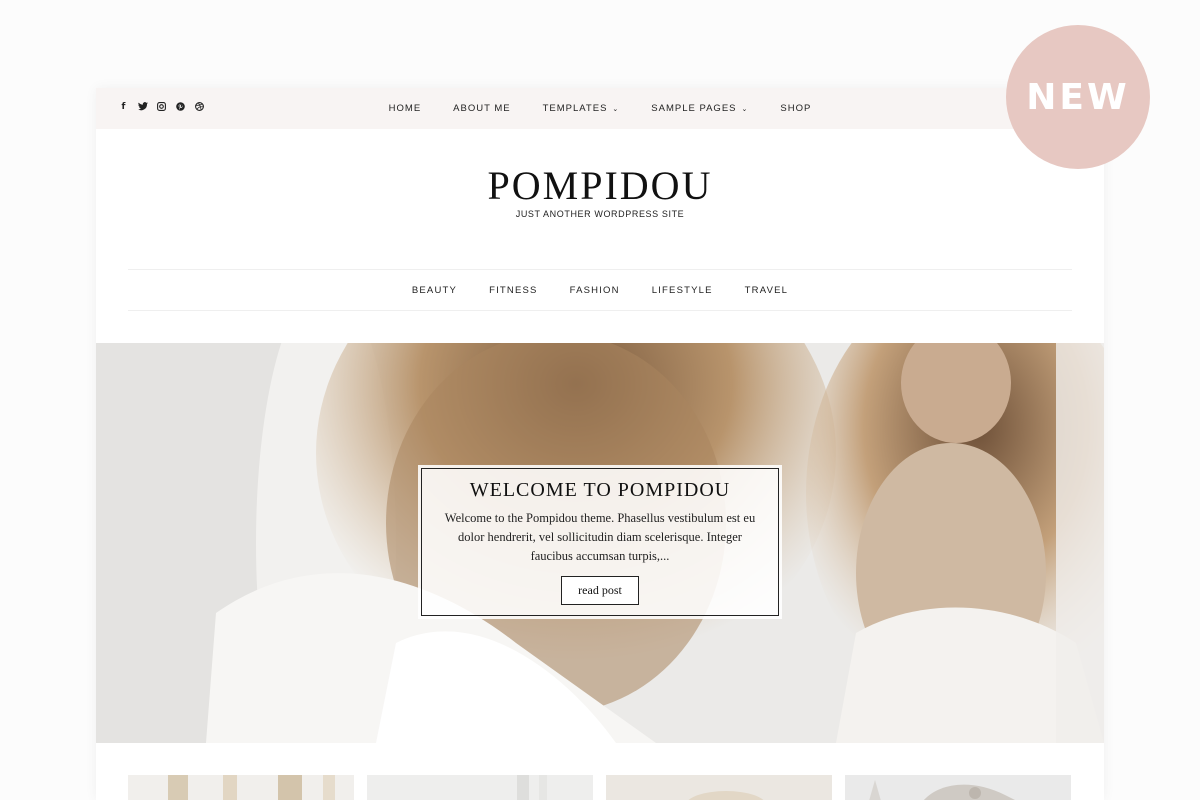 The height and width of the screenshot is (800, 1200). Describe the element at coordinates (600, 490) in the screenshot. I see `featured-post-title: WELCOME TO POMPIDOU` at that location.